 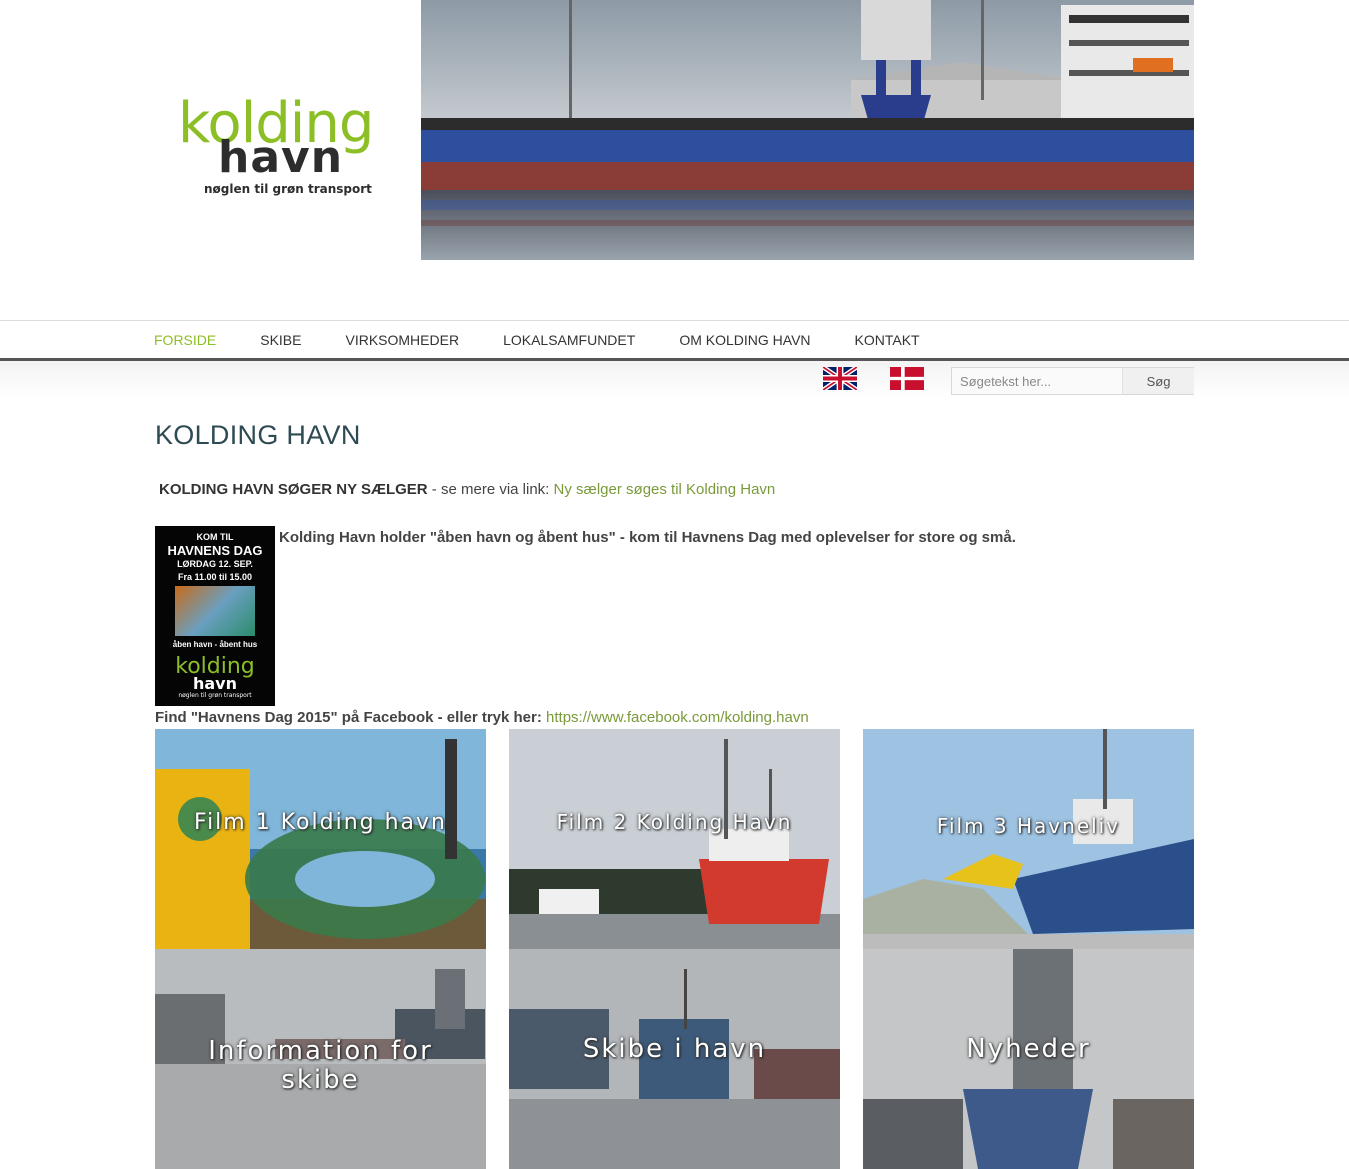 What do you see at coordinates (402, 340) in the screenshot?
I see `nav-item-virksomheder: VIRKSOMHEDER` at bounding box center [402, 340].